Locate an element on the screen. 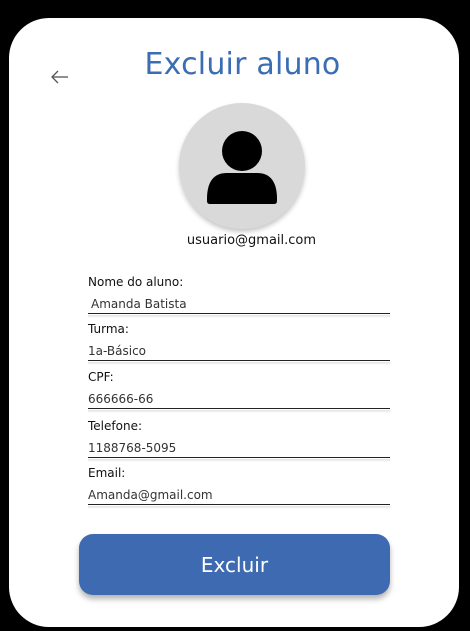 The image size is (470, 631). email-label: Email: is located at coordinates (107, 473).